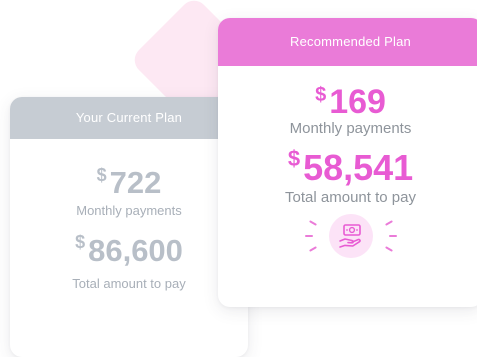  Describe the element at coordinates (358, 167) in the screenshot. I see `recommended-total-amount: 58,541` at that location.